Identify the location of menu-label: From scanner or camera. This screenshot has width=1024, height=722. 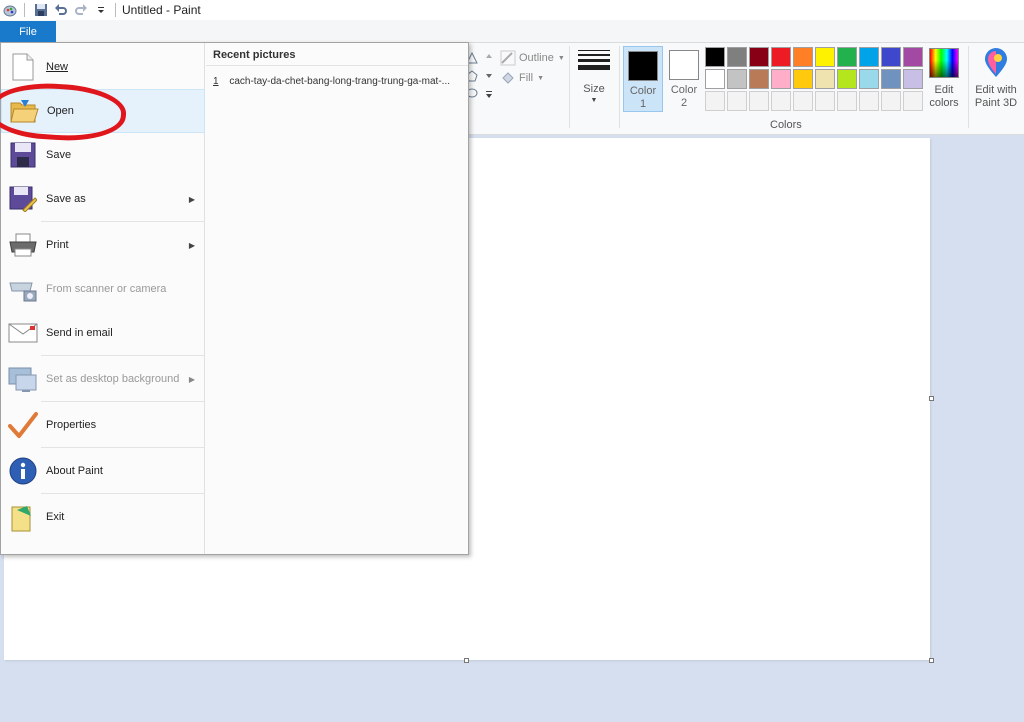
(106, 289).